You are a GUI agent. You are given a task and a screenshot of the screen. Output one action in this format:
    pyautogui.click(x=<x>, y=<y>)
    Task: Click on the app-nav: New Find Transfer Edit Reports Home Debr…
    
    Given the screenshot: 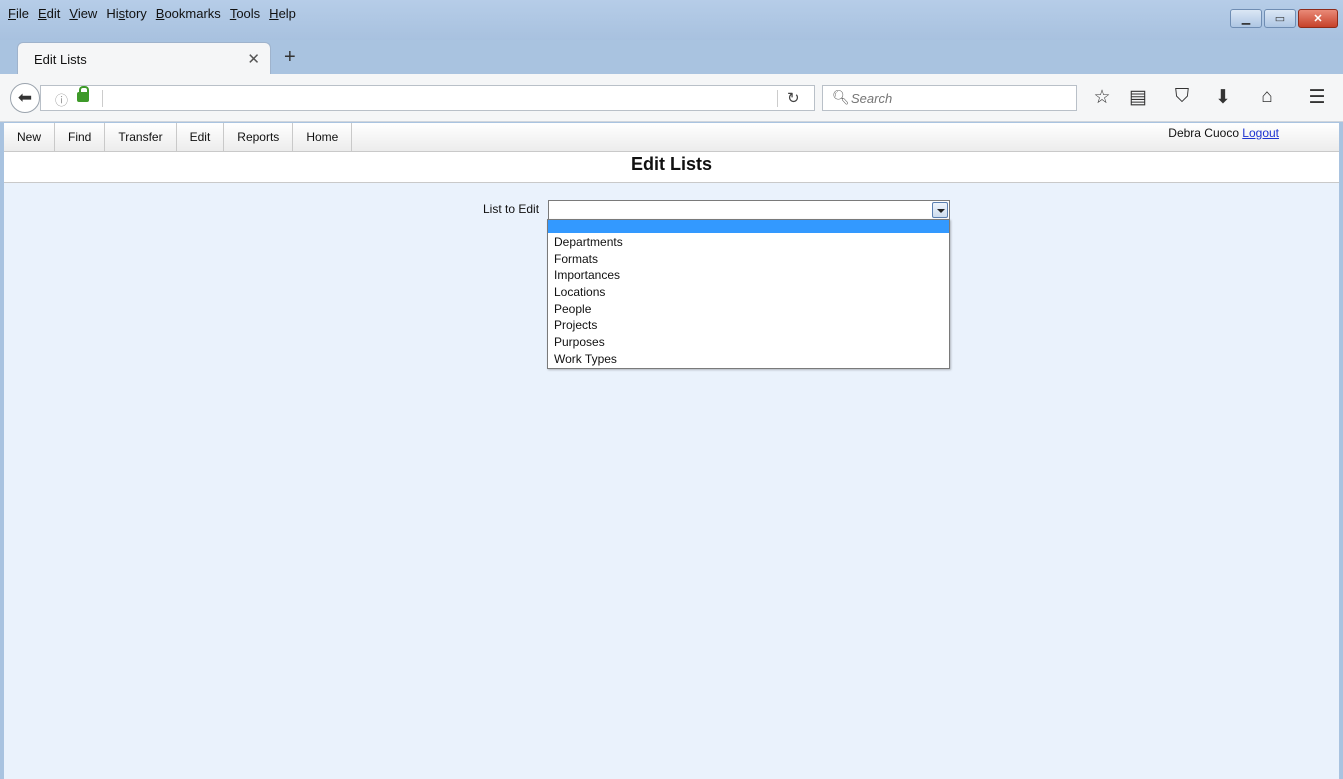 What is the action you would take?
    pyautogui.click(x=671, y=137)
    